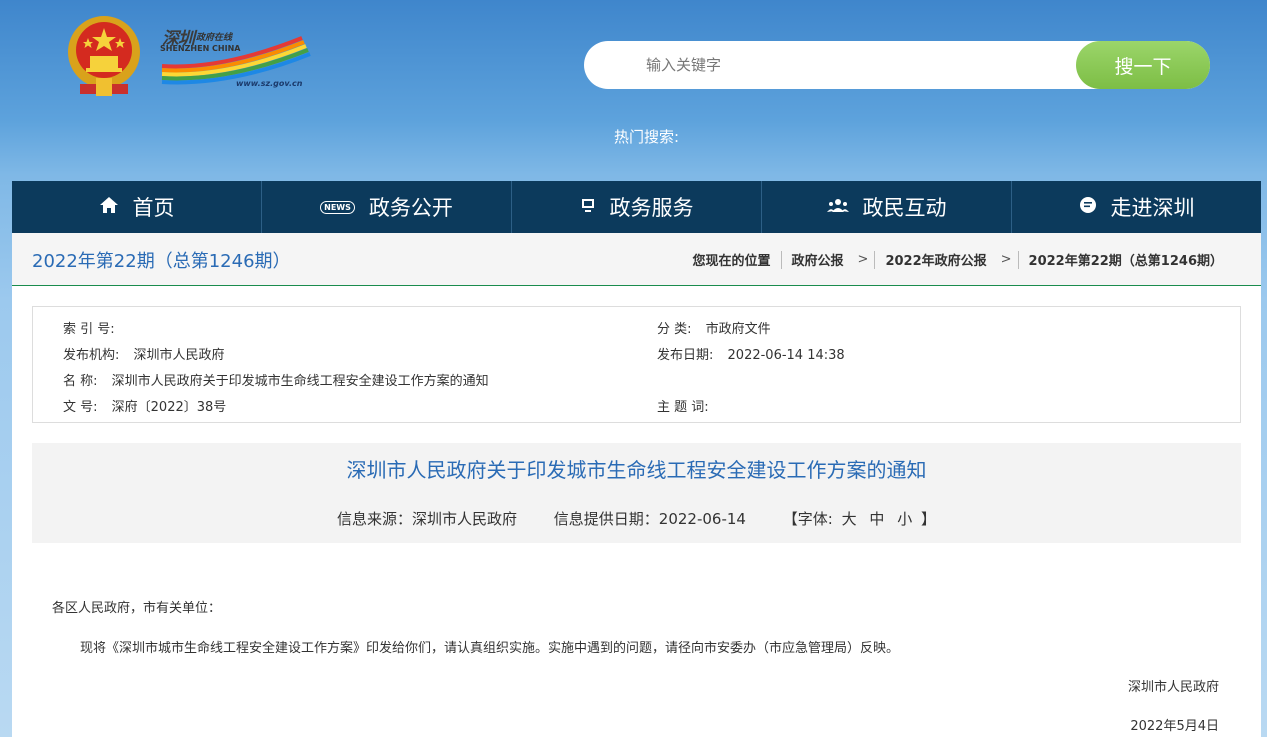  I want to click on font-size-small-button: 小, so click(904, 519).